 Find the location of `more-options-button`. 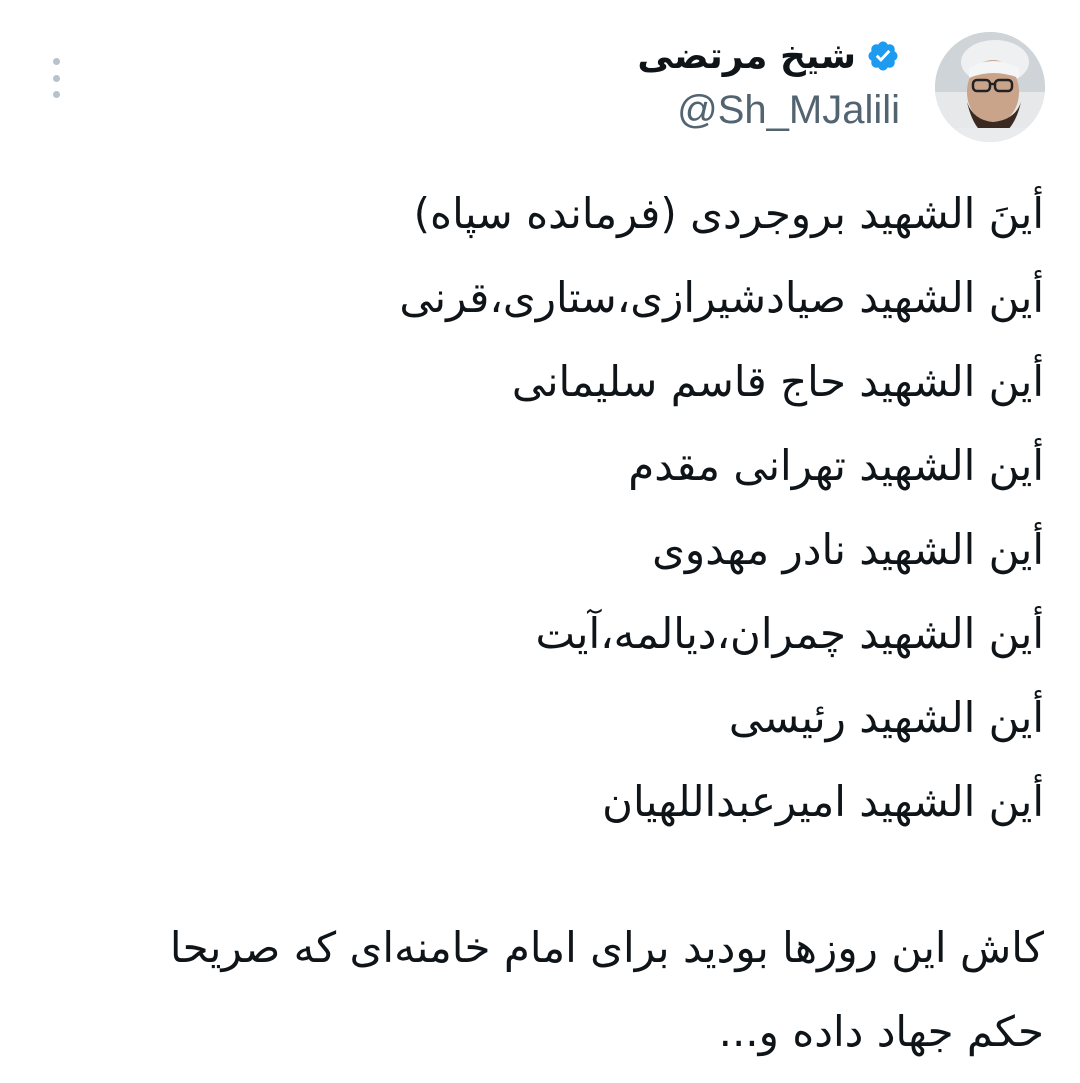

more-options-button is located at coordinates (56, 78).